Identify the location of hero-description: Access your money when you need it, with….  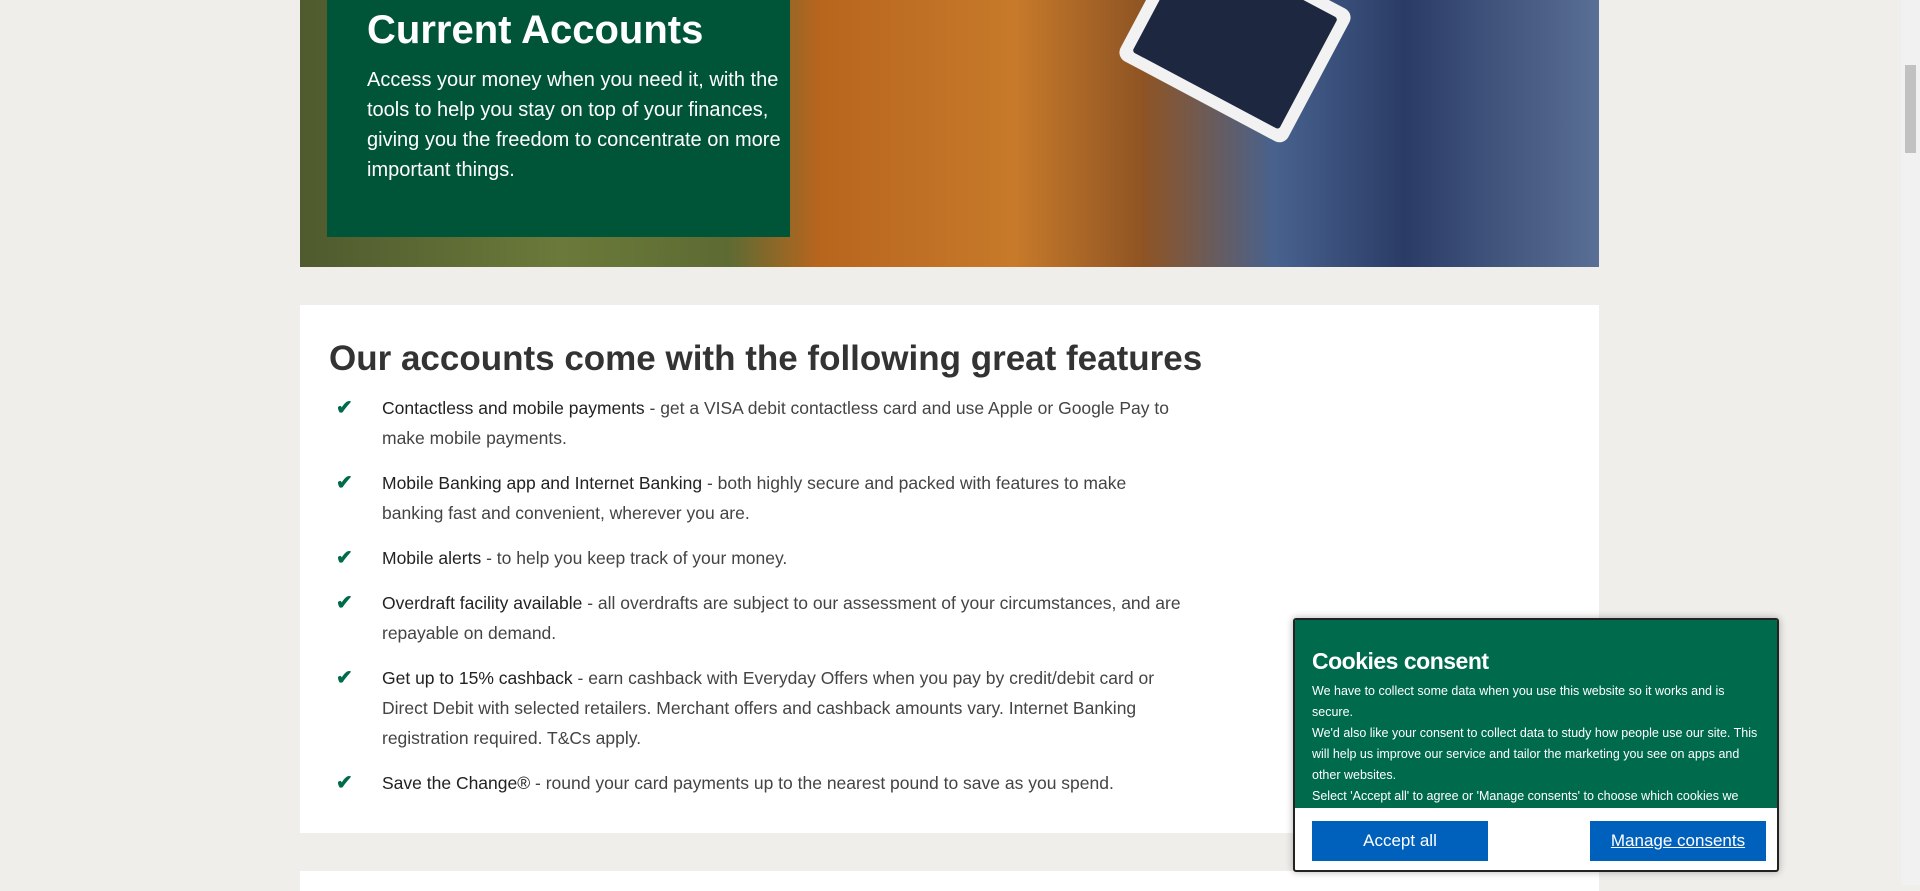
(574, 125).